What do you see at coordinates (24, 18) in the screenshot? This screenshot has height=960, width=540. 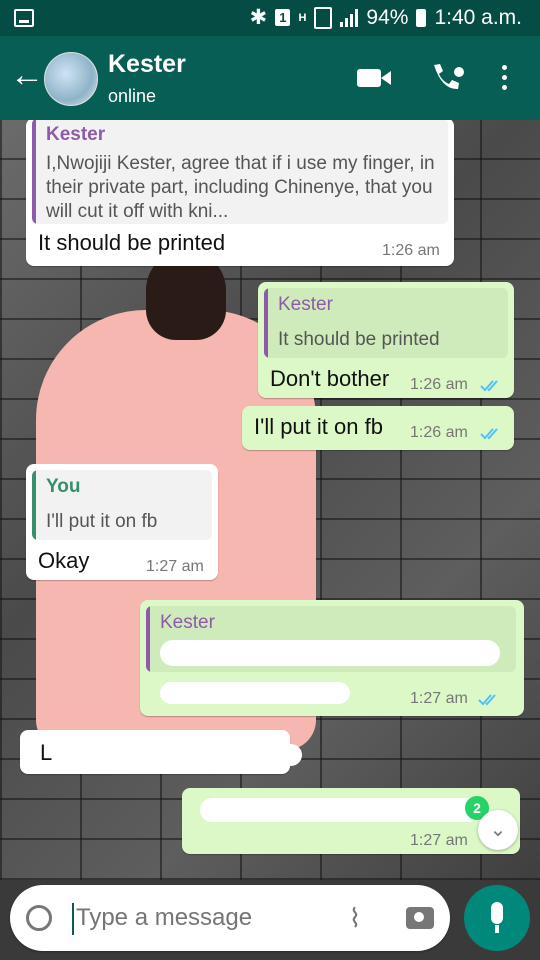 I see `screenshot-icon` at bounding box center [24, 18].